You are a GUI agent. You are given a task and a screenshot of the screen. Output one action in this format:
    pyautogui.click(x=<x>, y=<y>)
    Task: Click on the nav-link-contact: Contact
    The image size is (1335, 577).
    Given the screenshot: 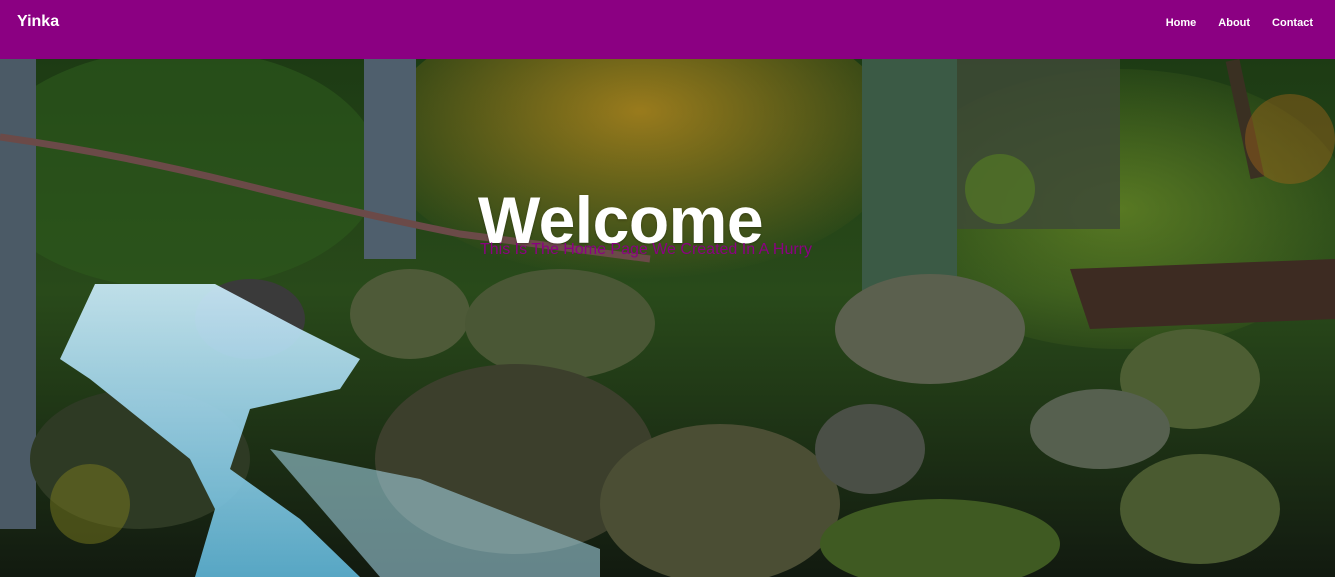 What is the action you would take?
    pyautogui.click(x=1292, y=23)
    